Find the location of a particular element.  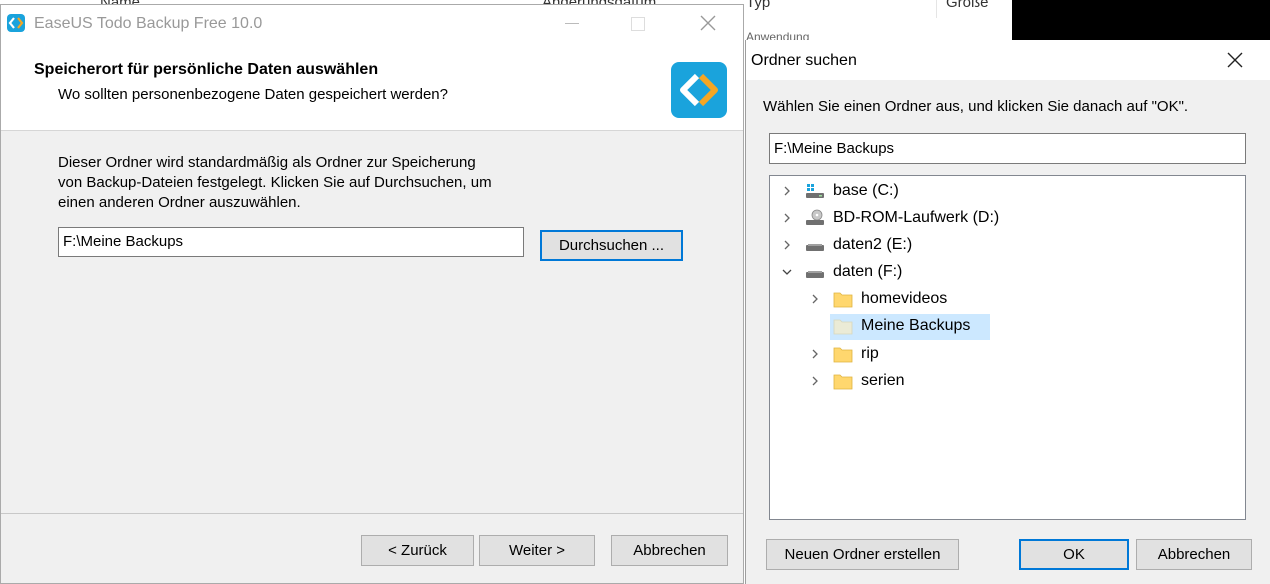

drive-windows-icon is located at coordinates (815, 191).